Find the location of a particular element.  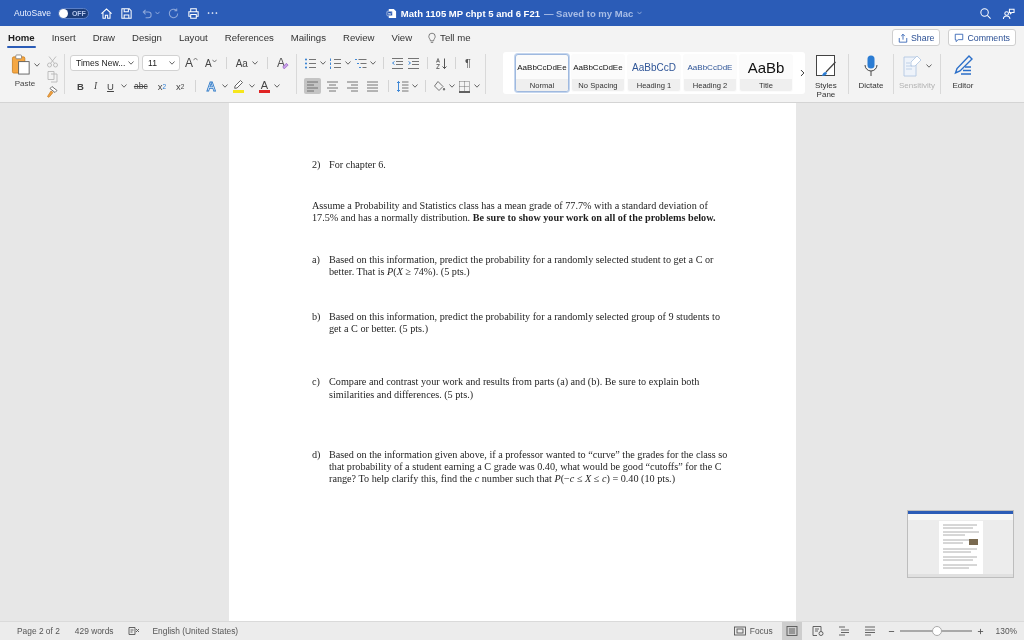

numbering-icon is located at coordinates (335, 63).